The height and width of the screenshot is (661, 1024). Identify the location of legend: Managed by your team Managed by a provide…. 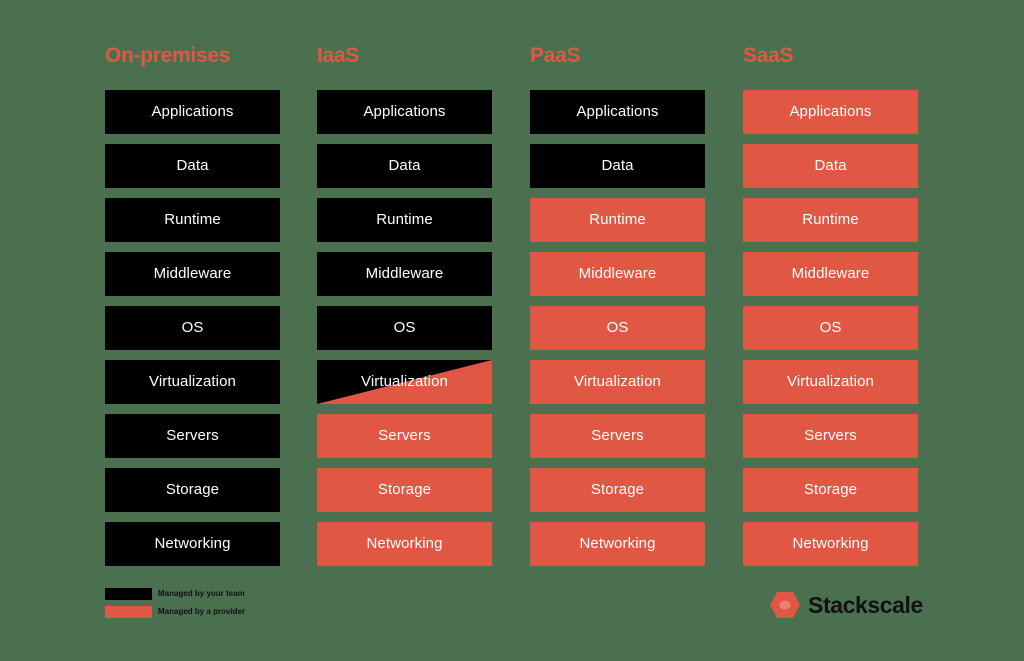
(175, 602).